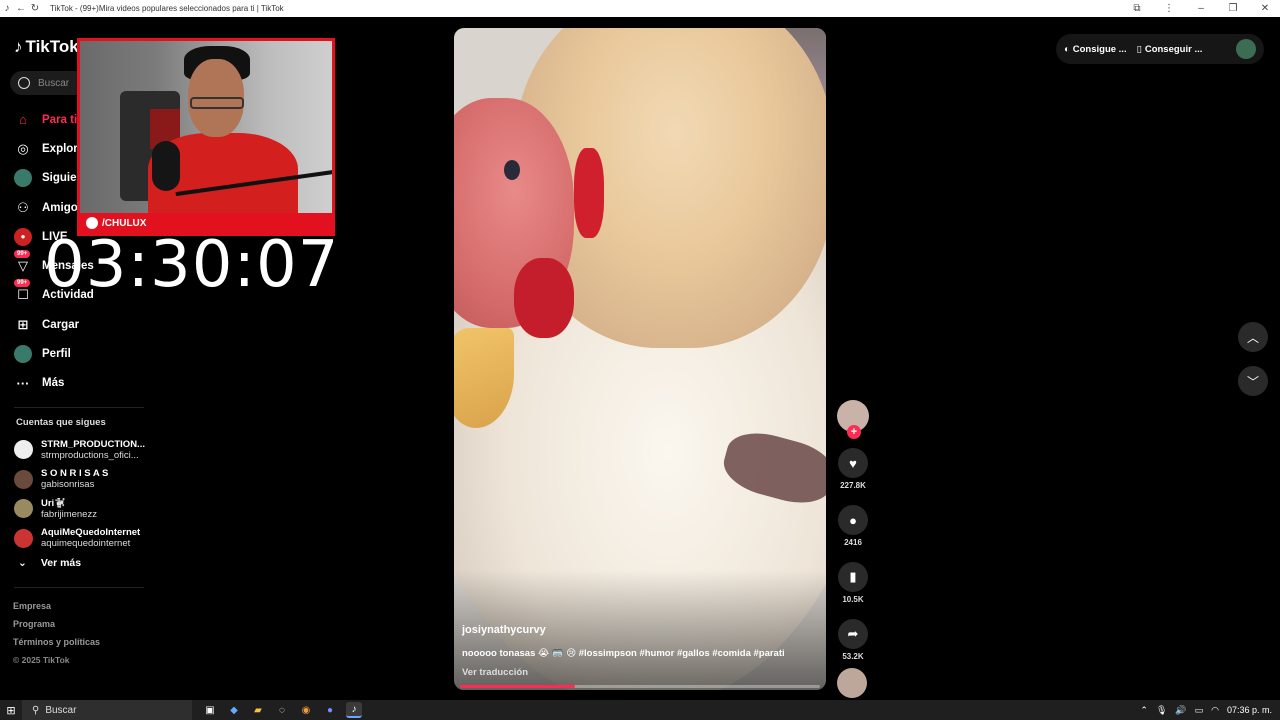 The width and height of the screenshot is (1280, 720). What do you see at coordinates (24, 83) in the screenshot?
I see `search-icon` at bounding box center [24, 83].